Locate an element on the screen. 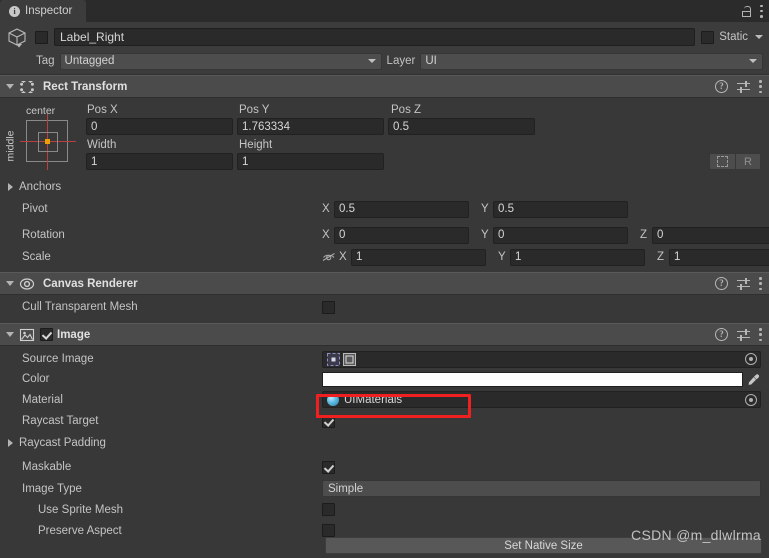 The height and width of the screenshot is (558, 769). inspector-tabbar: i Inspector is located at coordinates (384, 11).